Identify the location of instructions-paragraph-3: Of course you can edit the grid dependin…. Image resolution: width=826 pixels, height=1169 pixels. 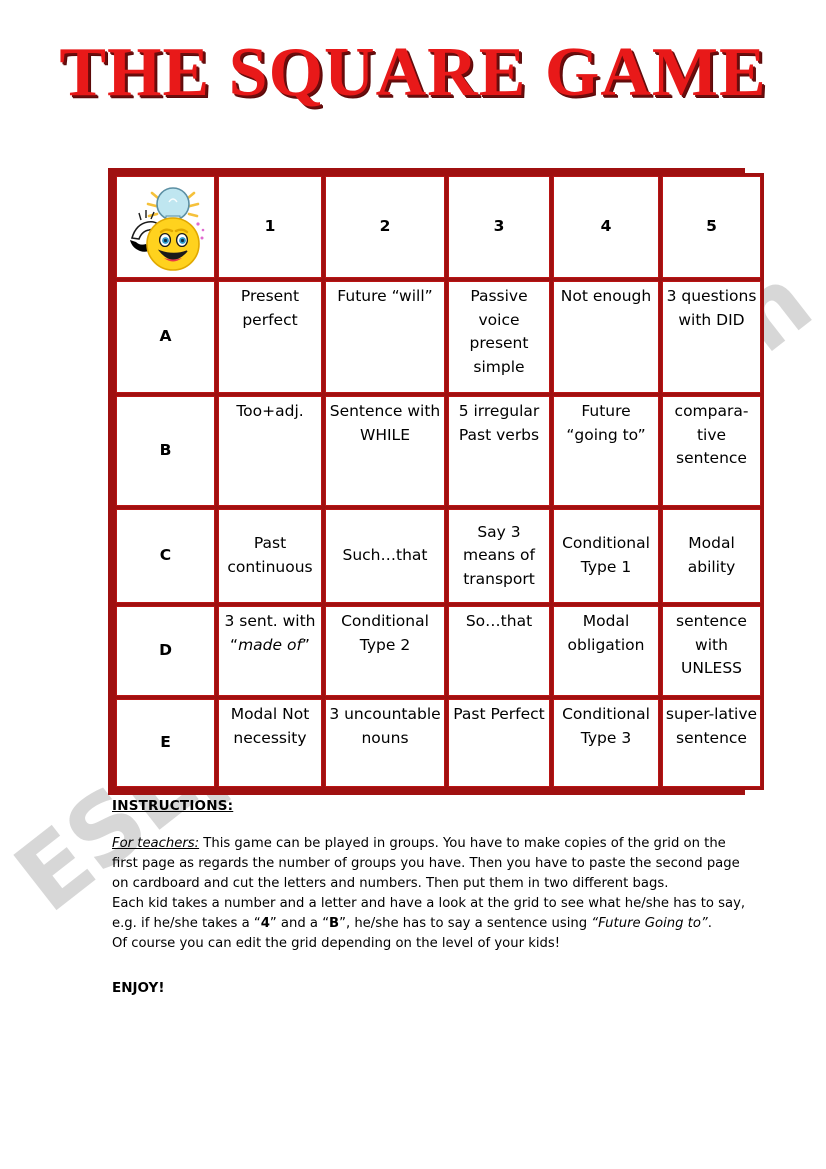
(336, 944).